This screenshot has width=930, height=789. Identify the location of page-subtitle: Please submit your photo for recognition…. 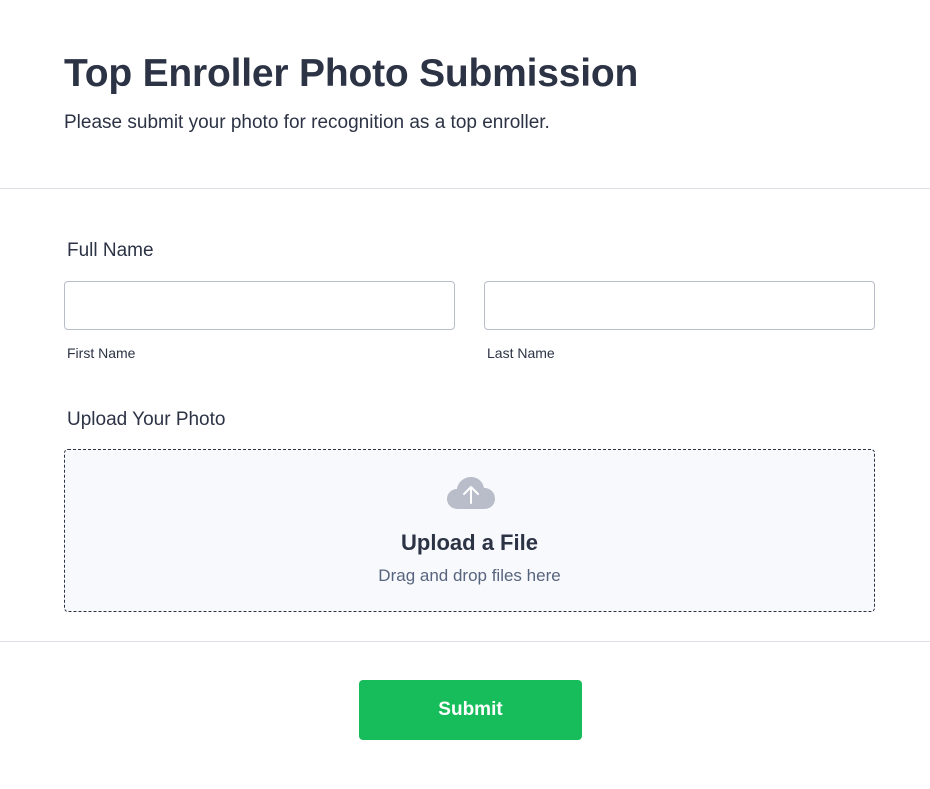
(307, 122).